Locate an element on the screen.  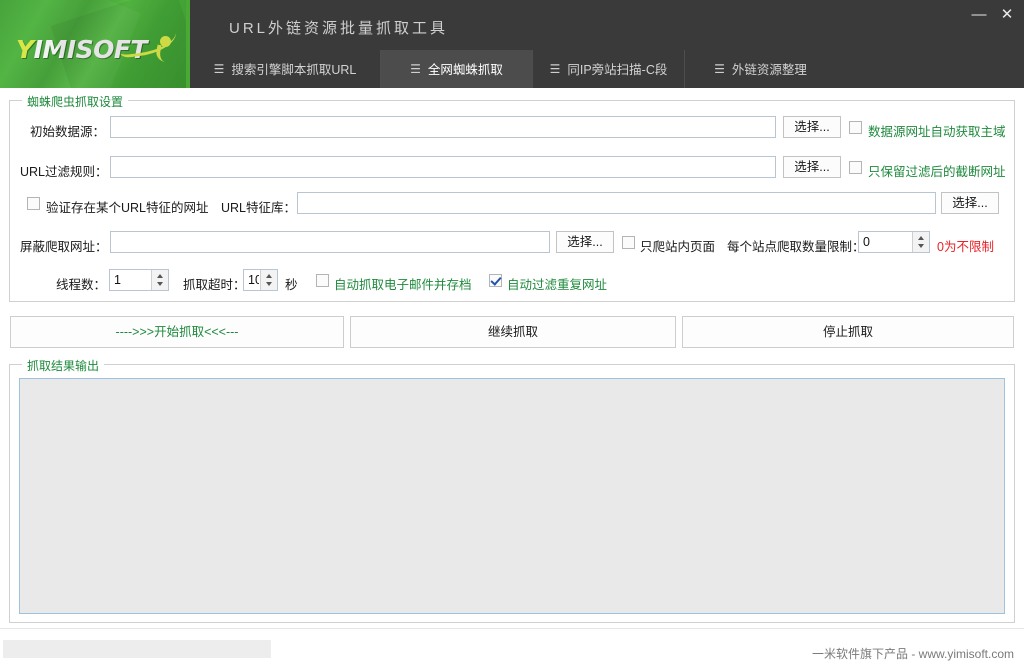
keep-truncated-label: 只保留过滤后的截断网址 is located at coordinates (937, 172).